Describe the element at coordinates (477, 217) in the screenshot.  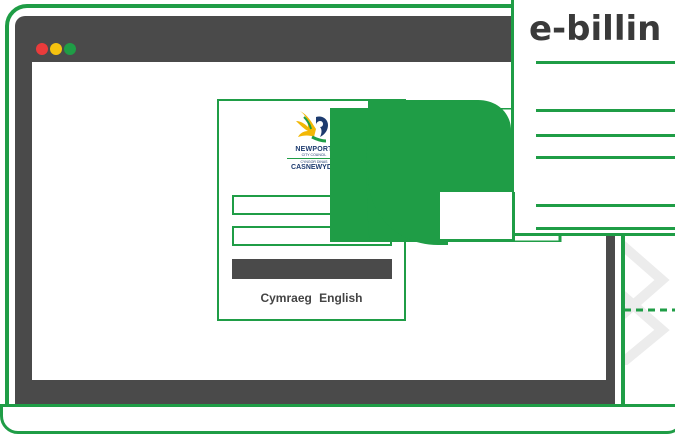
I see `document-corner` at that location.